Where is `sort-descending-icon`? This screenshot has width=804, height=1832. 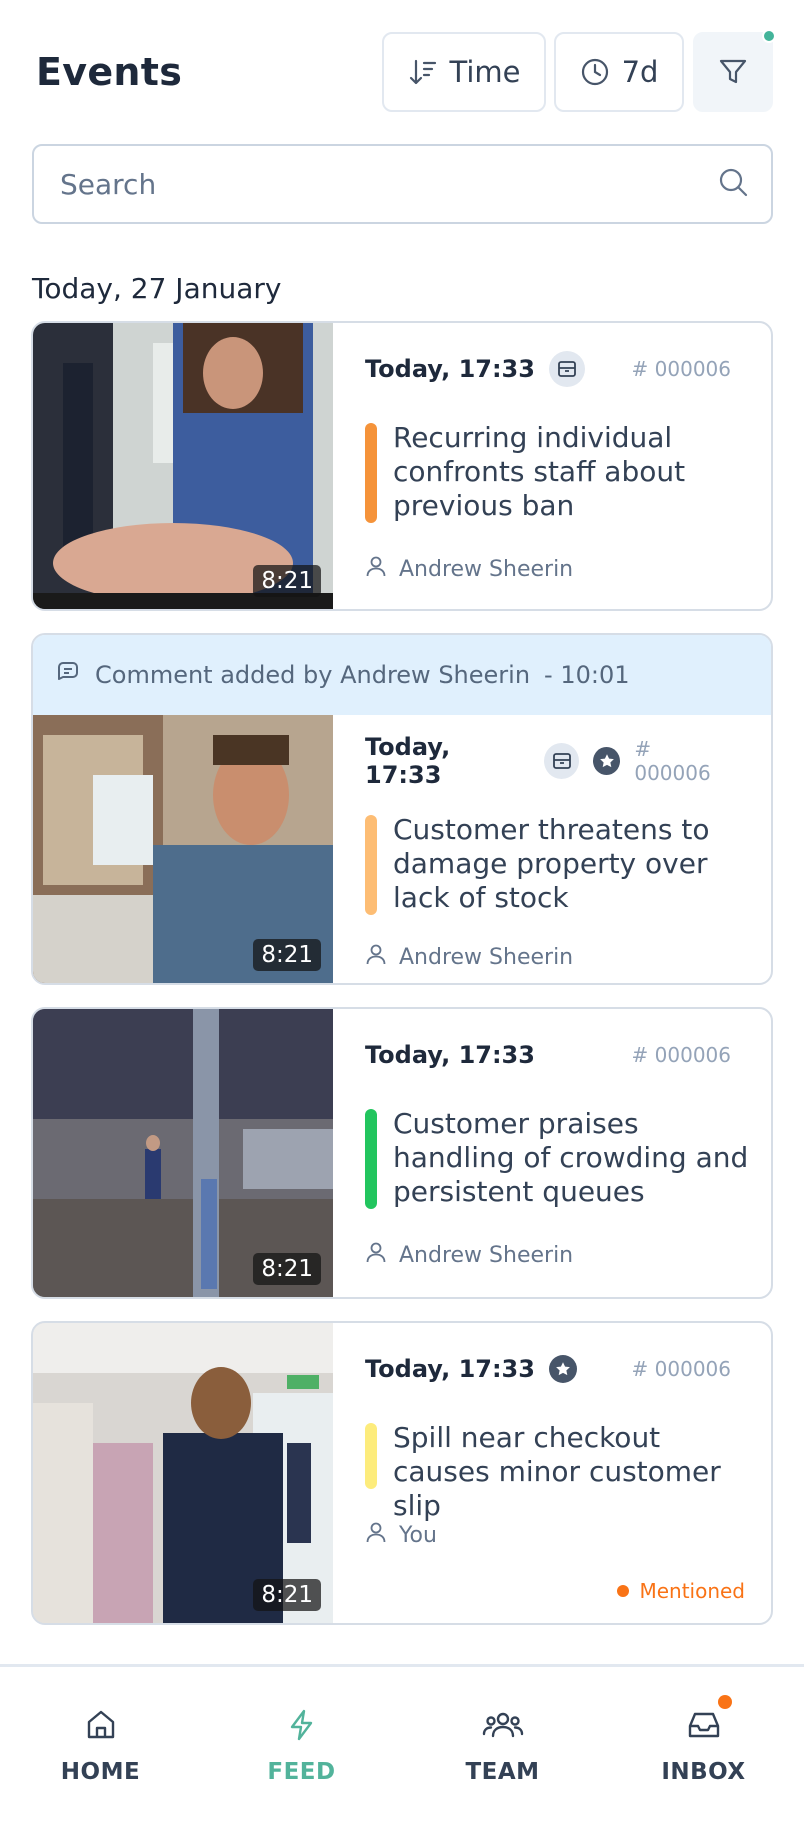
sort-descending-icon is located at coordinates (423, 72).